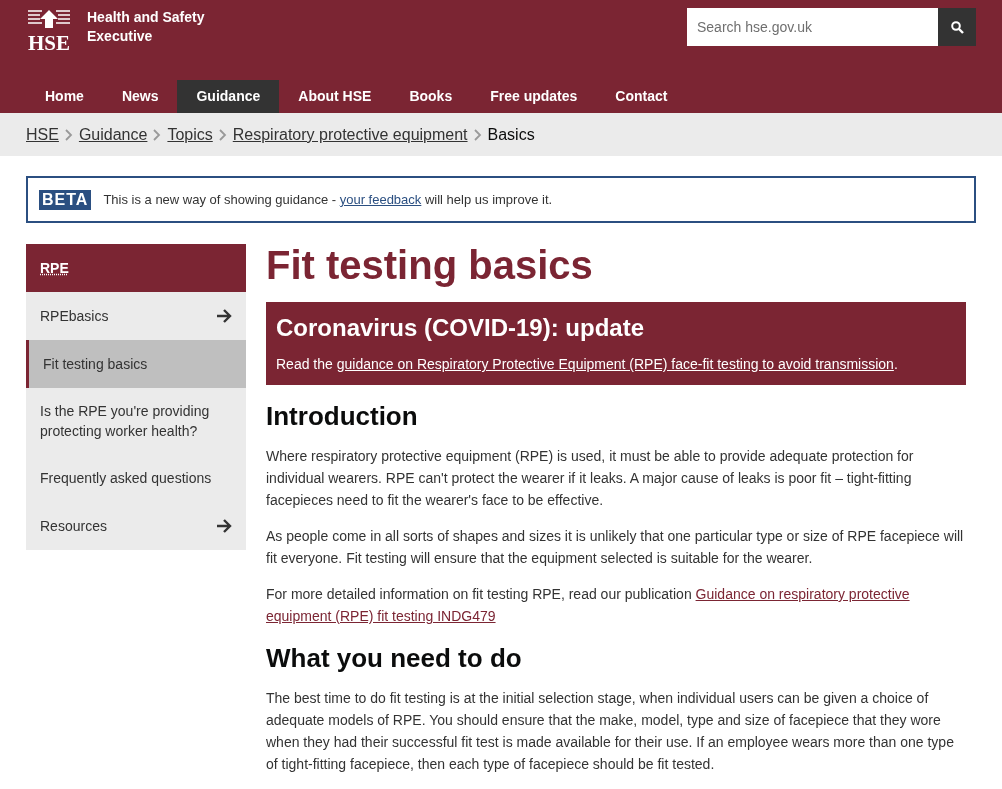 The height and width of the screenshot is (789, 1002). What do you see at coordinates (430, 265) in the screenshot?
I see `page-title: Fit testing basics` at bounding box center [430, 265].